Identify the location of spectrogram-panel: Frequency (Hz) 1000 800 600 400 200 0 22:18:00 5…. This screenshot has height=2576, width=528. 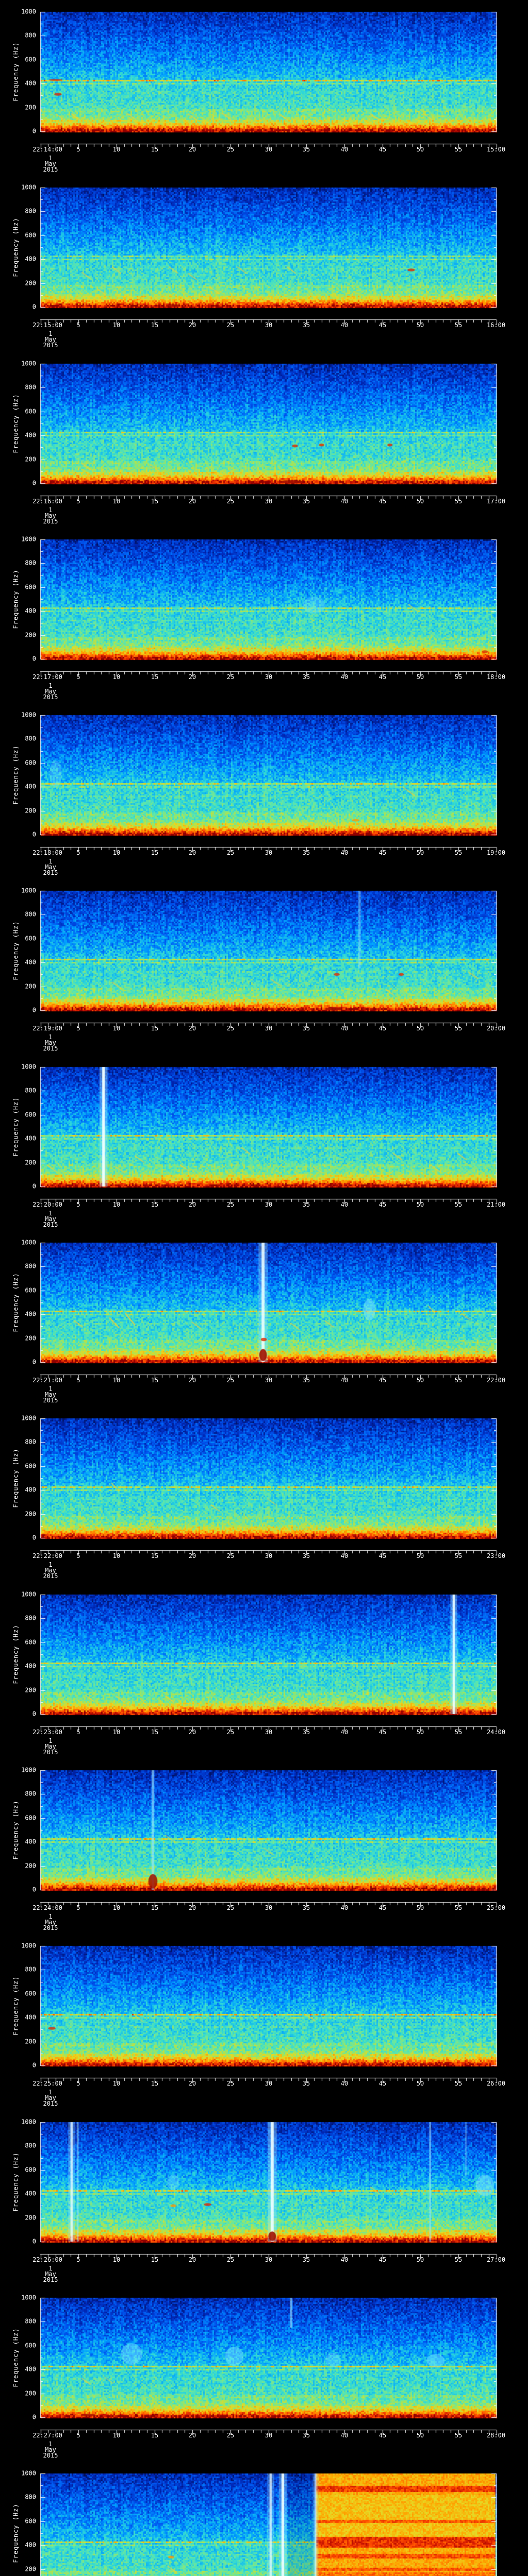
(264, 791).